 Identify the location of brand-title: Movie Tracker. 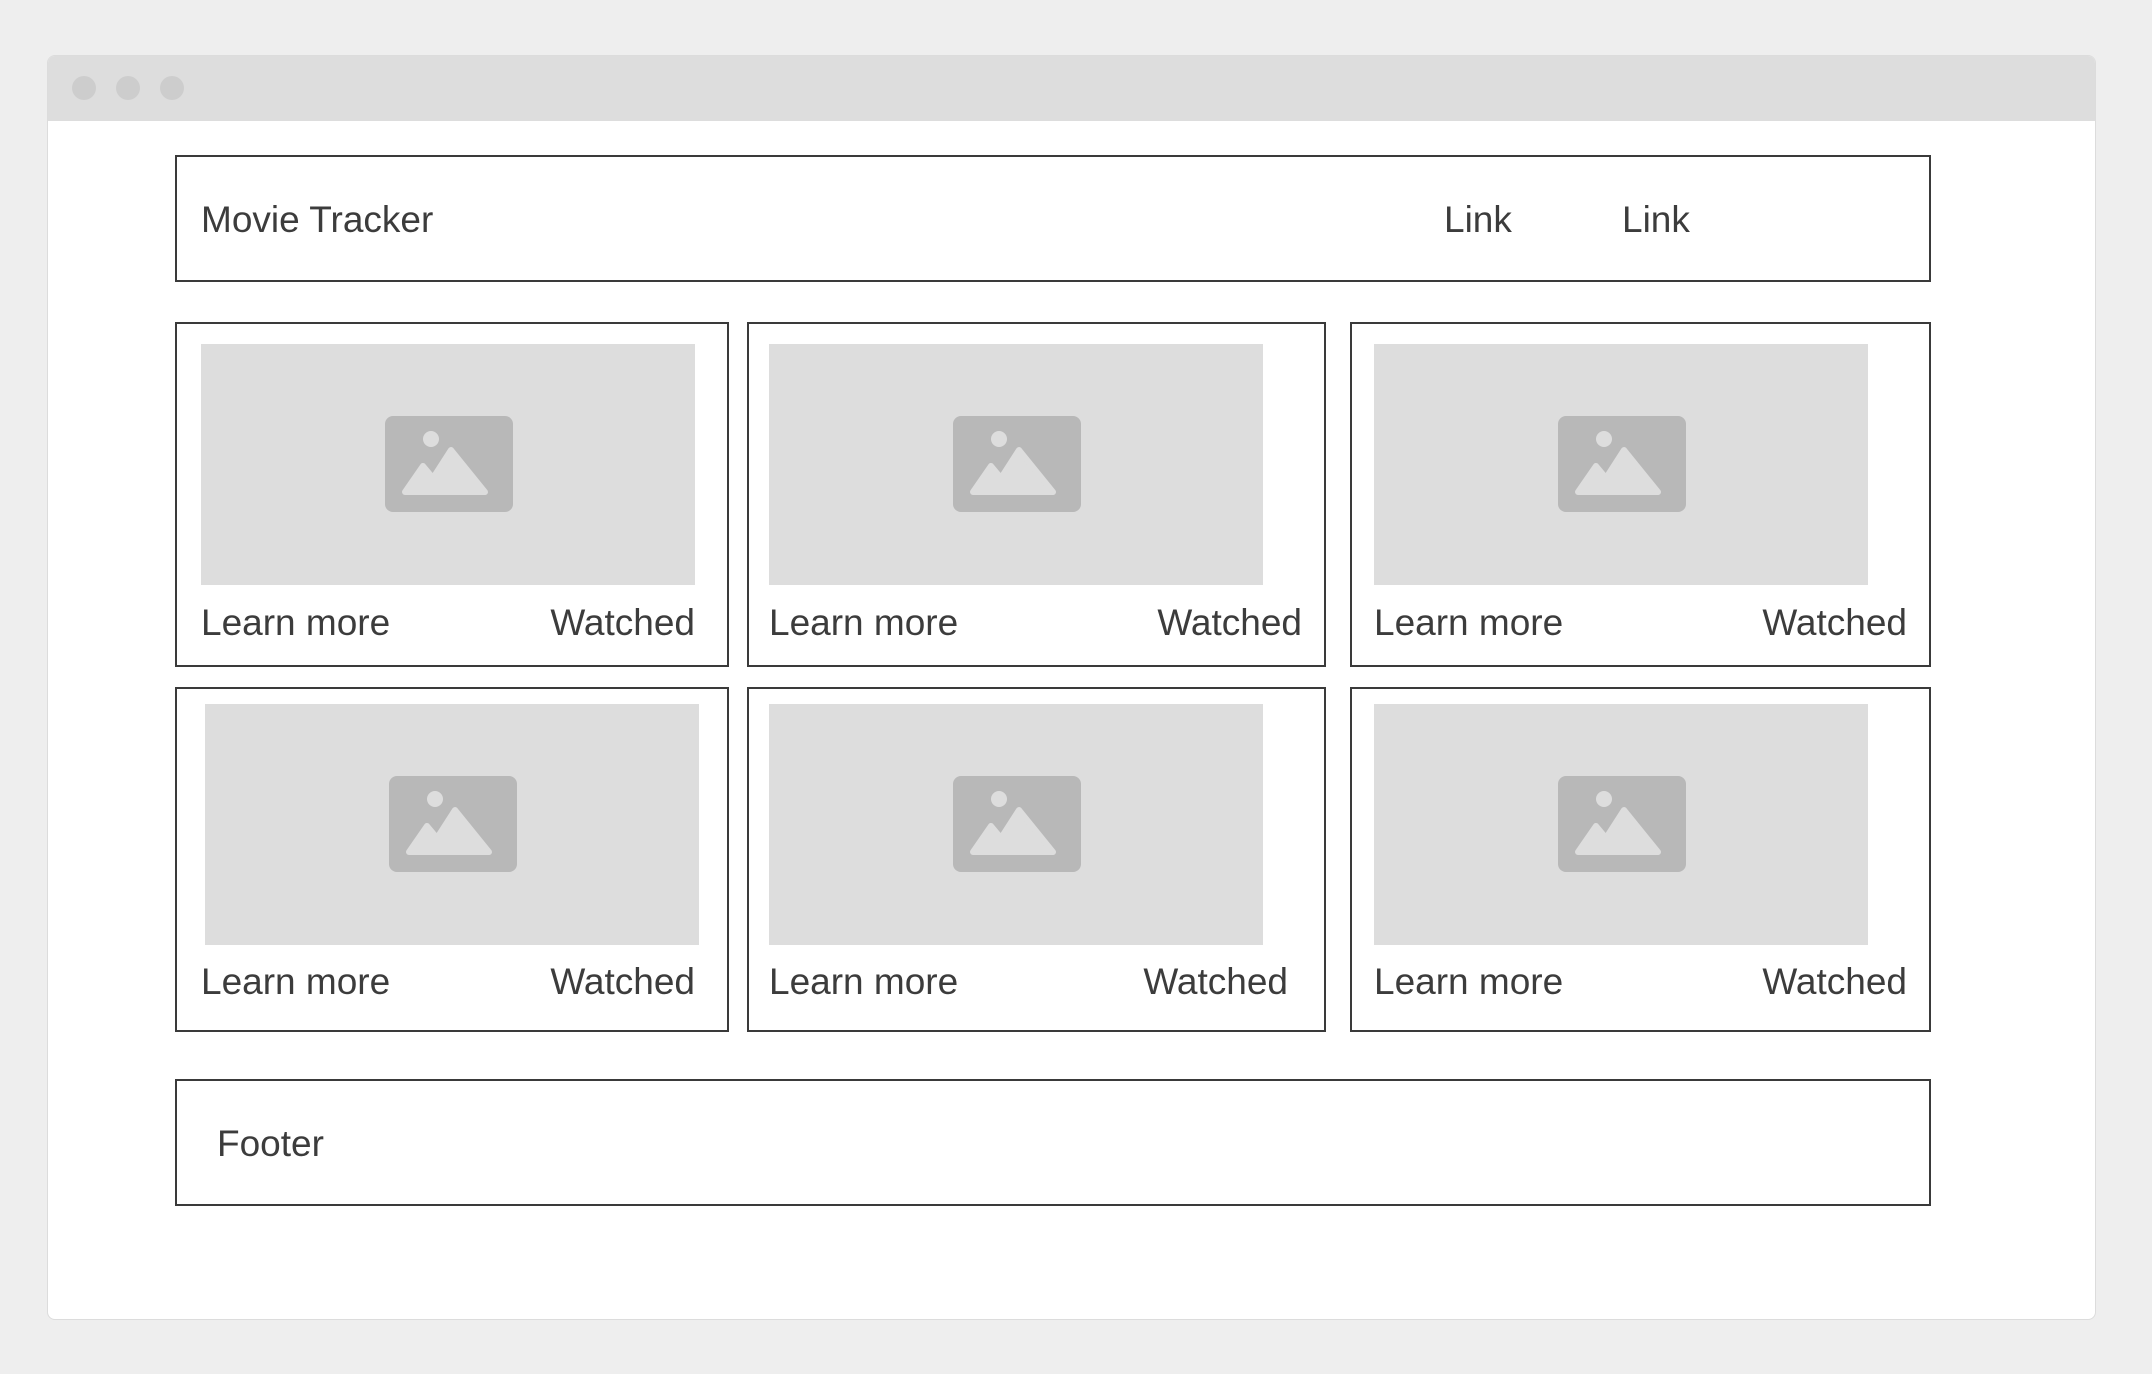
(317, 219).